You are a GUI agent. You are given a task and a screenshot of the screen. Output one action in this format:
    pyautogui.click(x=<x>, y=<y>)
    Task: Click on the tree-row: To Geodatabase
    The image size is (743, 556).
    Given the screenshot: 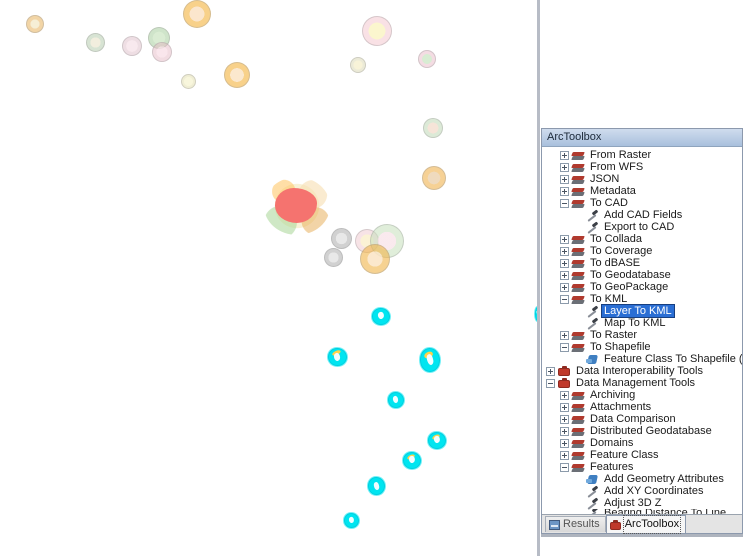 What is the action you would take?
    pyautogui.click(x=642, y=275)
    